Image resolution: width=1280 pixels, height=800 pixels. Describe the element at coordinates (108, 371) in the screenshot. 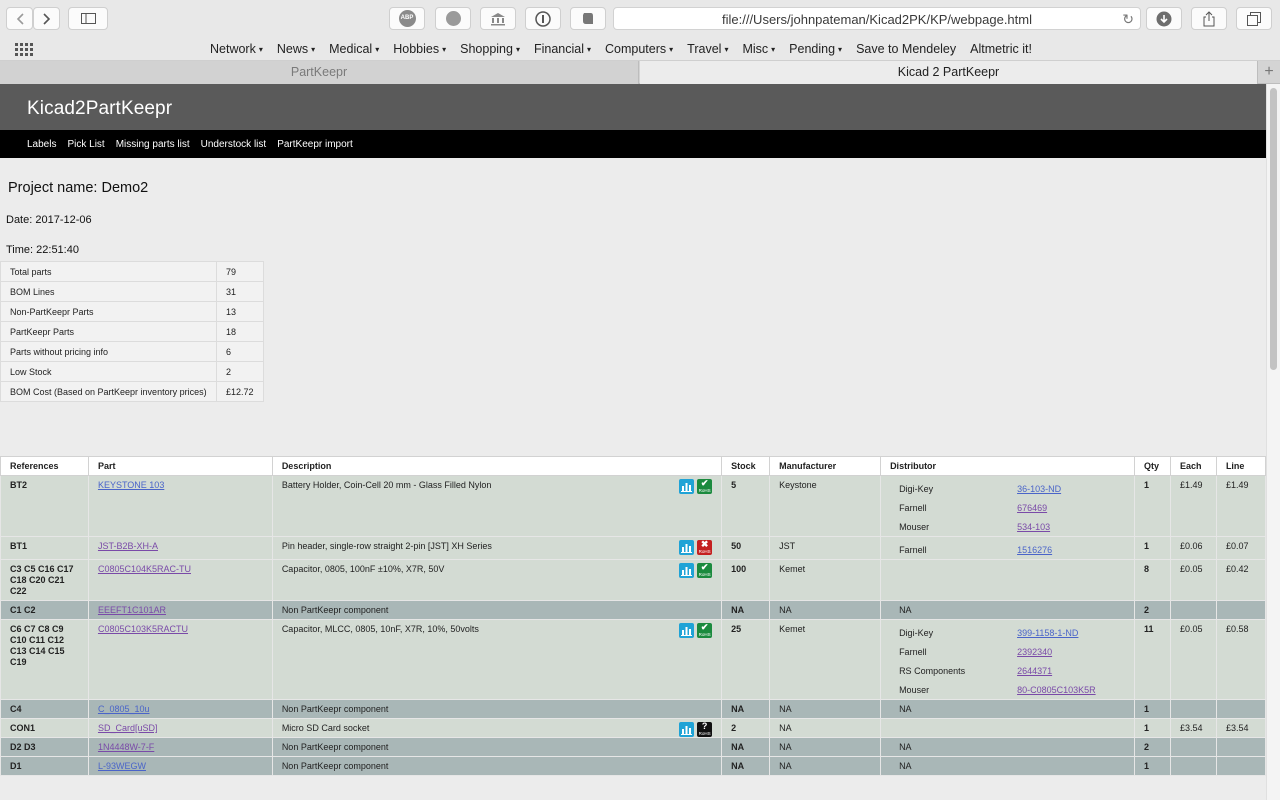

I see `summary-label: Low Stock` at that location.